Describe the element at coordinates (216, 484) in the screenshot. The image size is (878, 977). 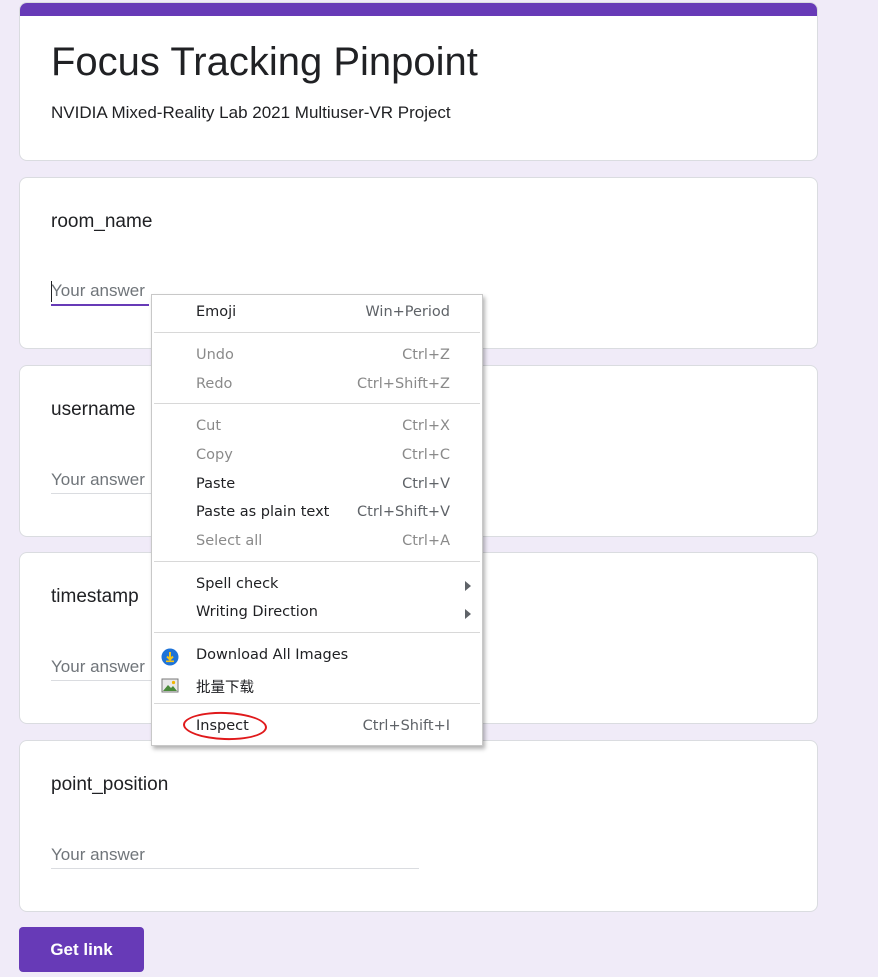
I see `menu-item-label: Paste` at that location.